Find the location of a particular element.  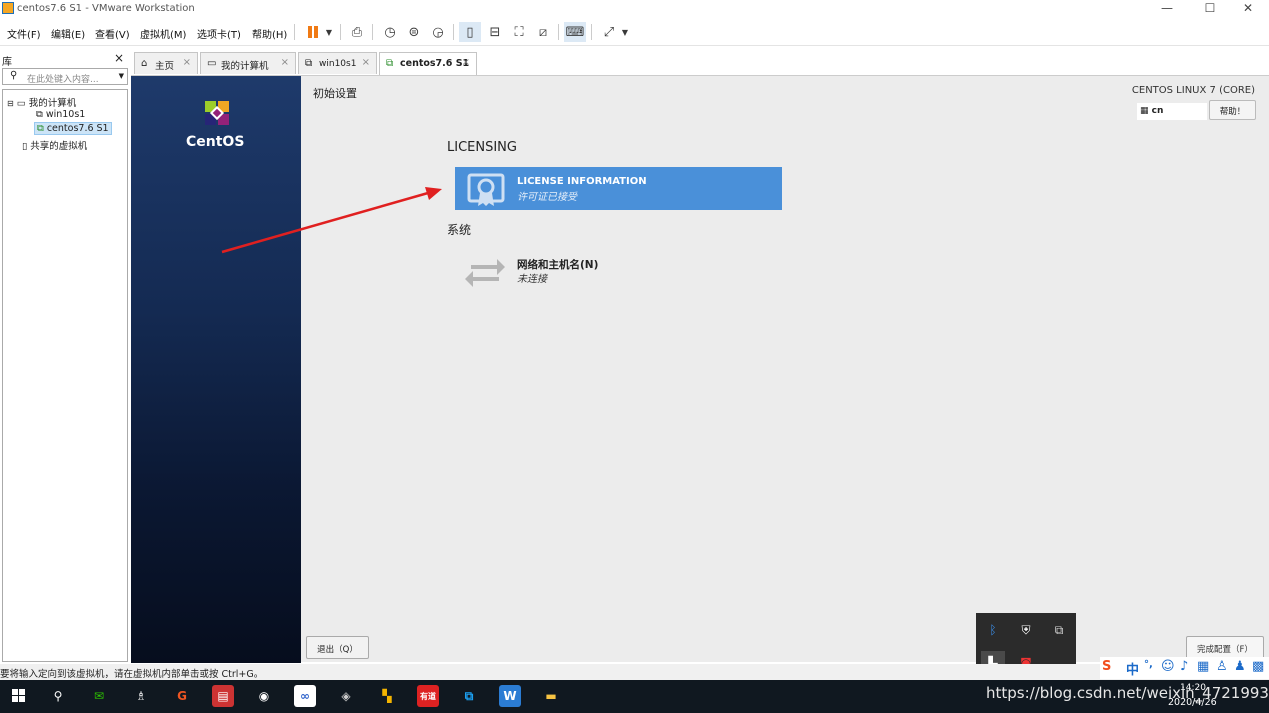

qq-icon: ♗ is located at coordinates (141, 696).